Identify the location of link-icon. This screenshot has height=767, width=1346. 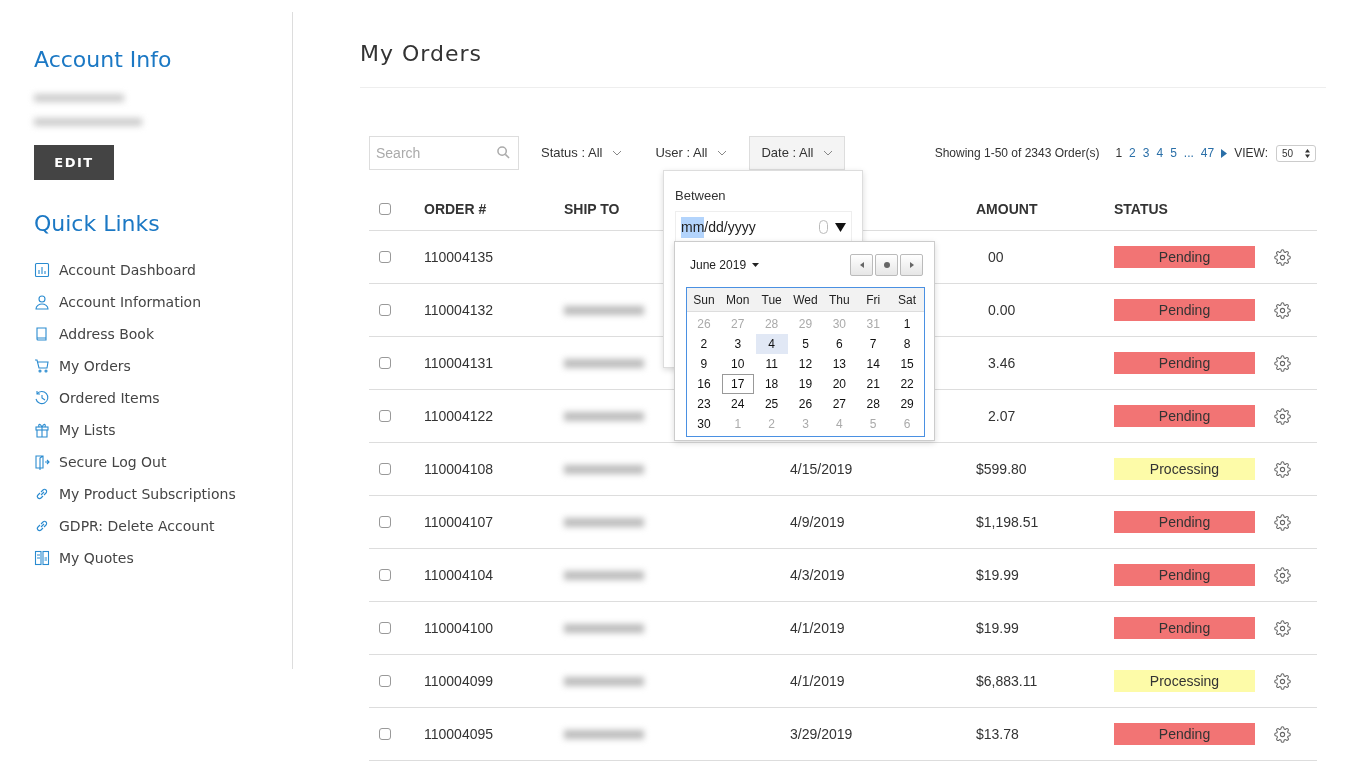
(42, 494).